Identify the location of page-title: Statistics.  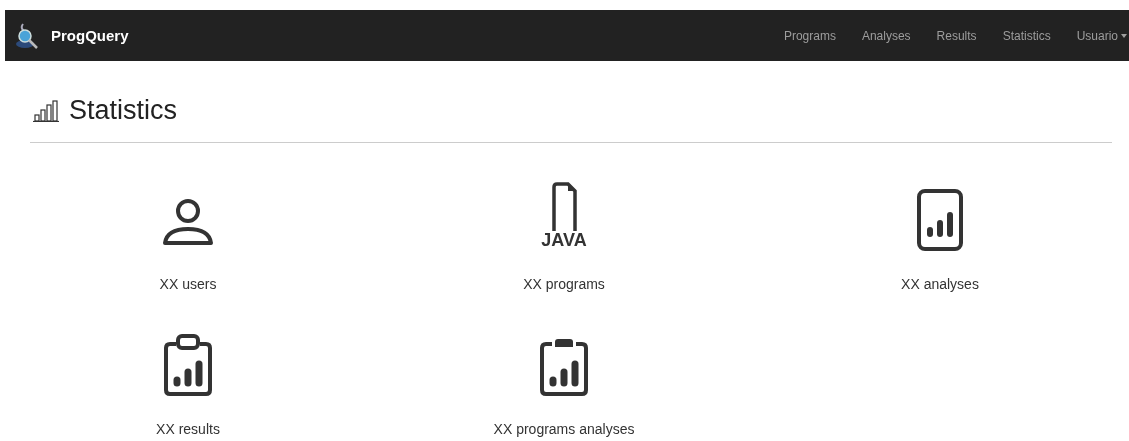
(123, 110).